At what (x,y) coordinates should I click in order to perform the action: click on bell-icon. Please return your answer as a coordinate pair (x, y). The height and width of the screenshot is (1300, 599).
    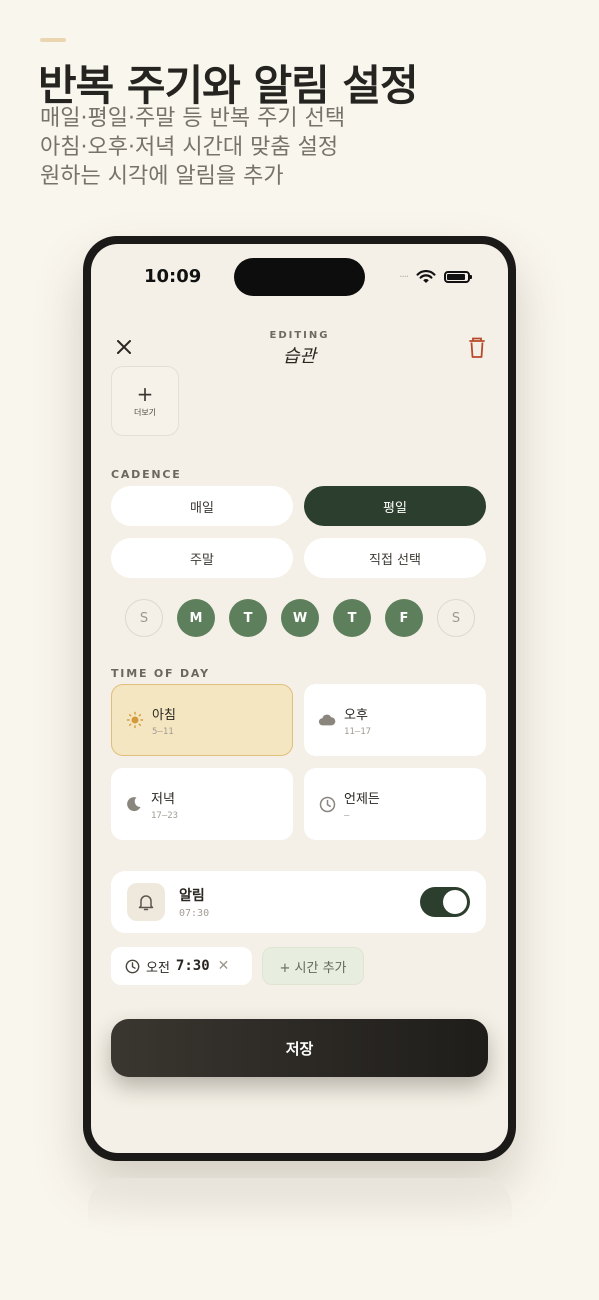
    Looking at the image, I should click on (146, 902).